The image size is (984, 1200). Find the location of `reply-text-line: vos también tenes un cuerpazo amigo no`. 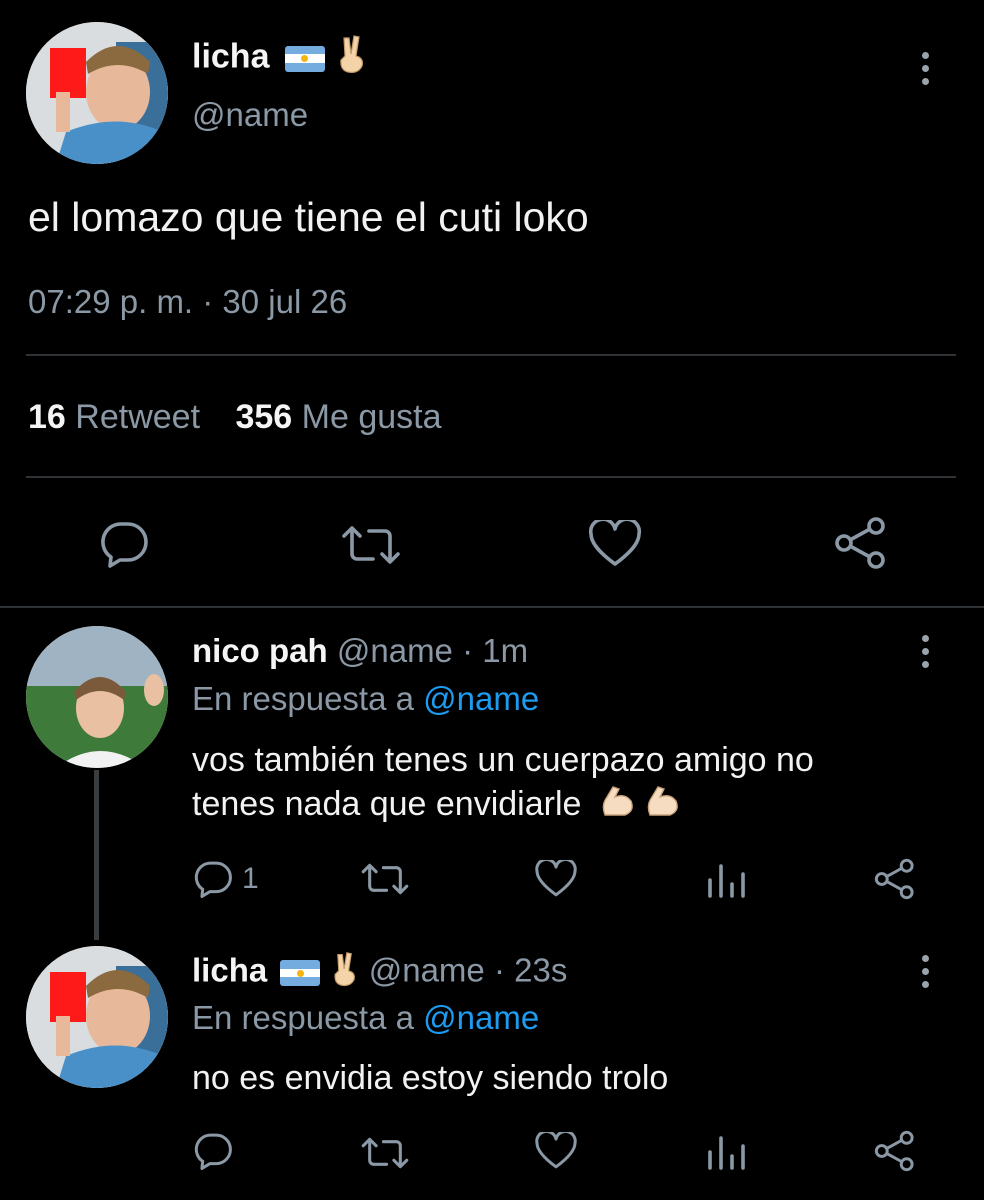

reply-text-line: vos también tenes un cuerpazo amigo no is located at coordinates (503, 760).